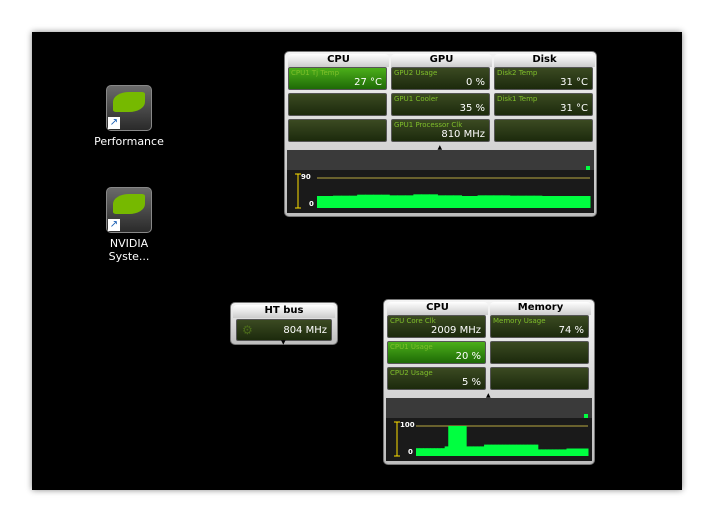  I want to click on sensor-cell: CPU2 Usage 5 %, so click(436, 378).